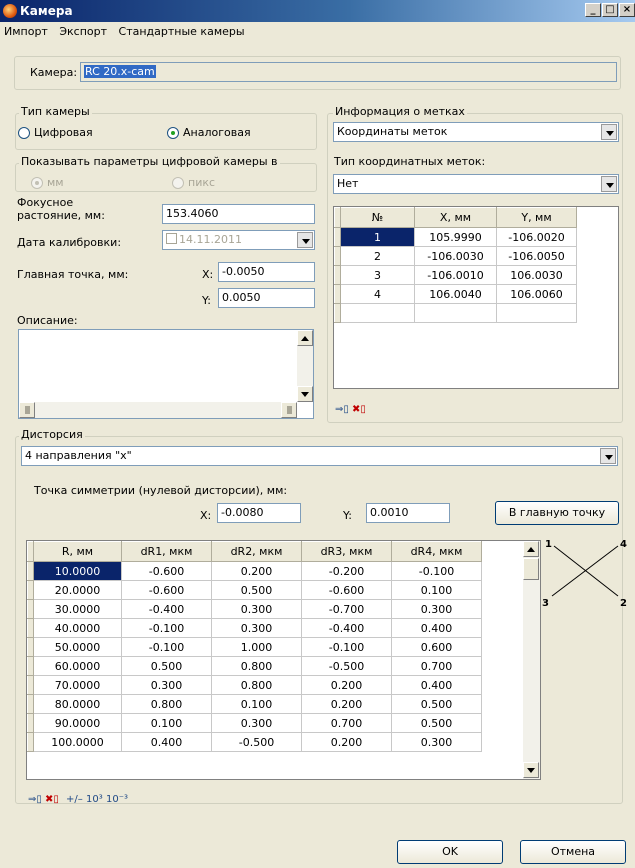 The height and width of the screenshot is (868, 635). I want to click on table-cell: 106.0060, so click(536, 294).